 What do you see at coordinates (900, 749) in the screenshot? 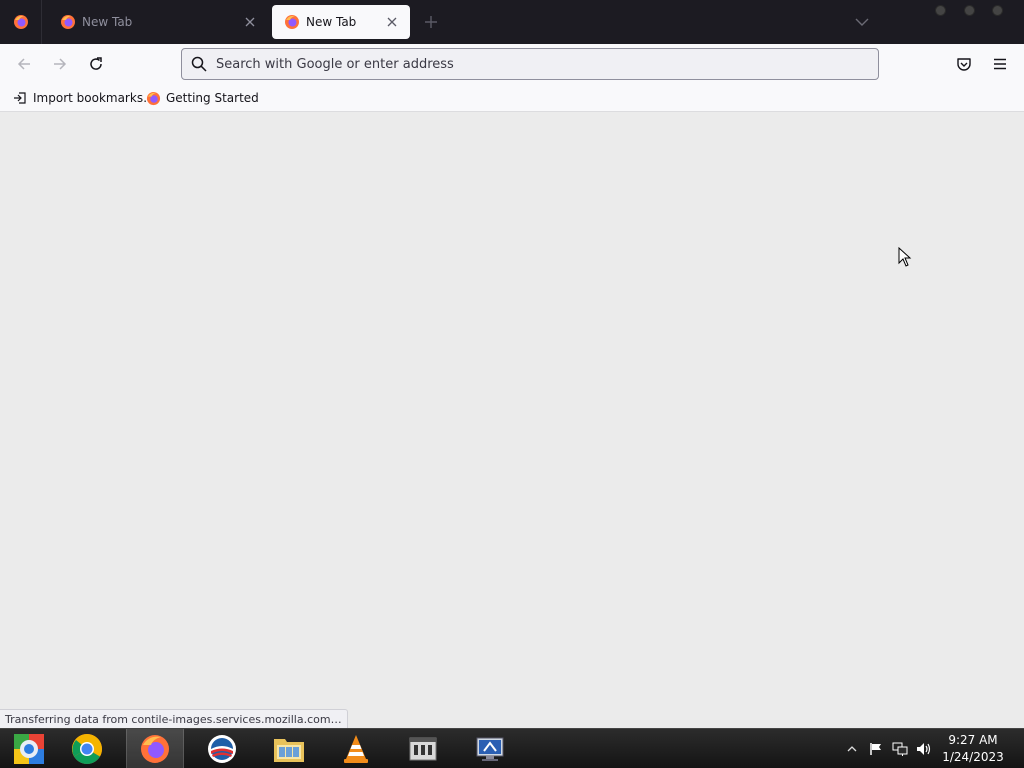
I see `network-icon` at bounding box center [900, 749].